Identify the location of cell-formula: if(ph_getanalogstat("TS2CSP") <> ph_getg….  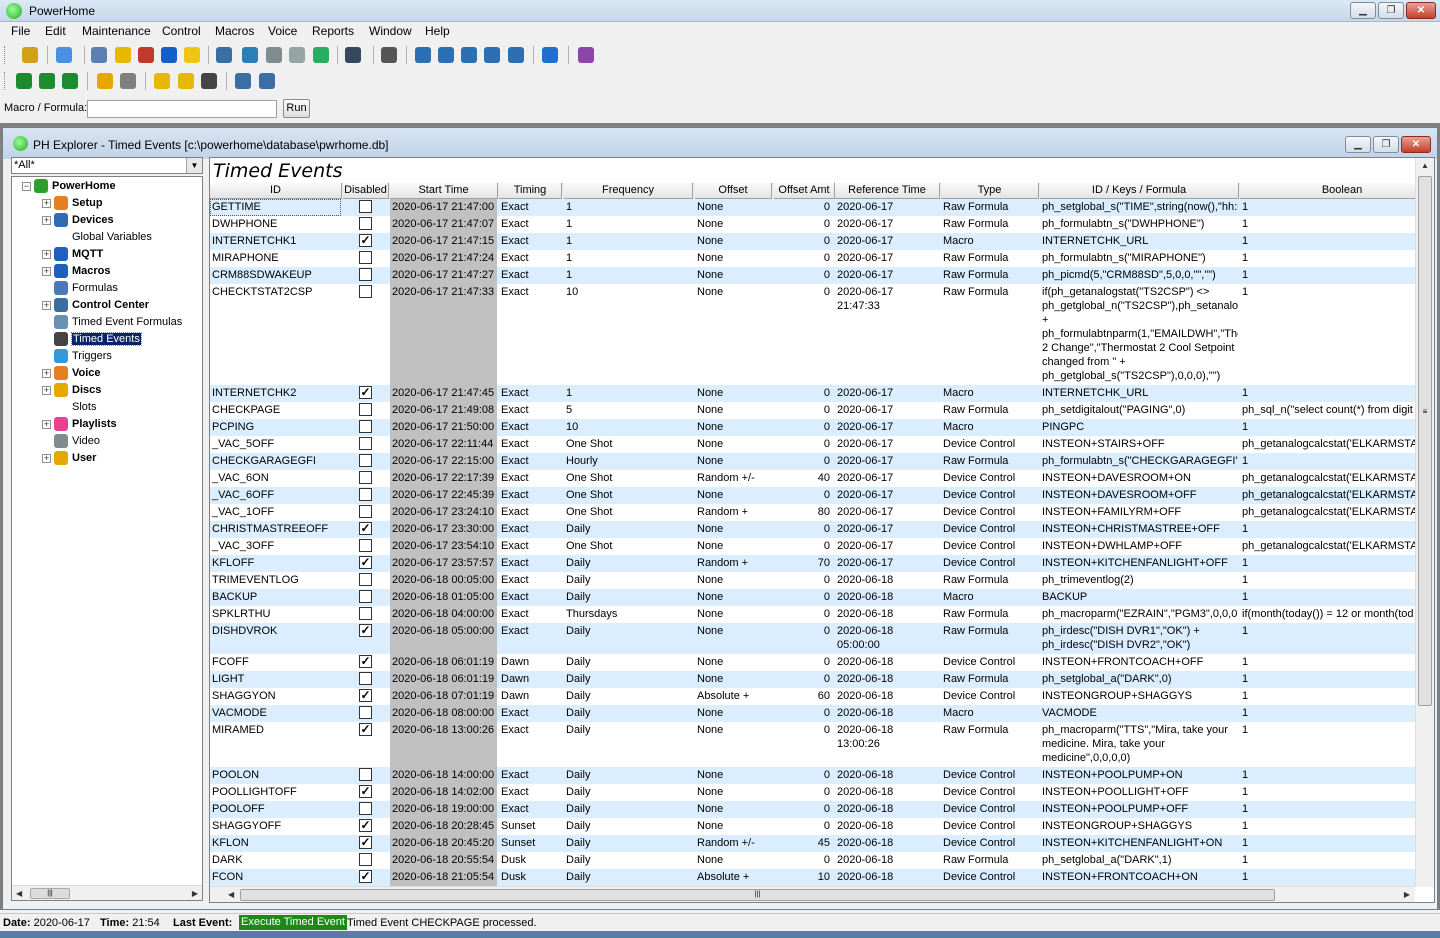
(1139, 334).